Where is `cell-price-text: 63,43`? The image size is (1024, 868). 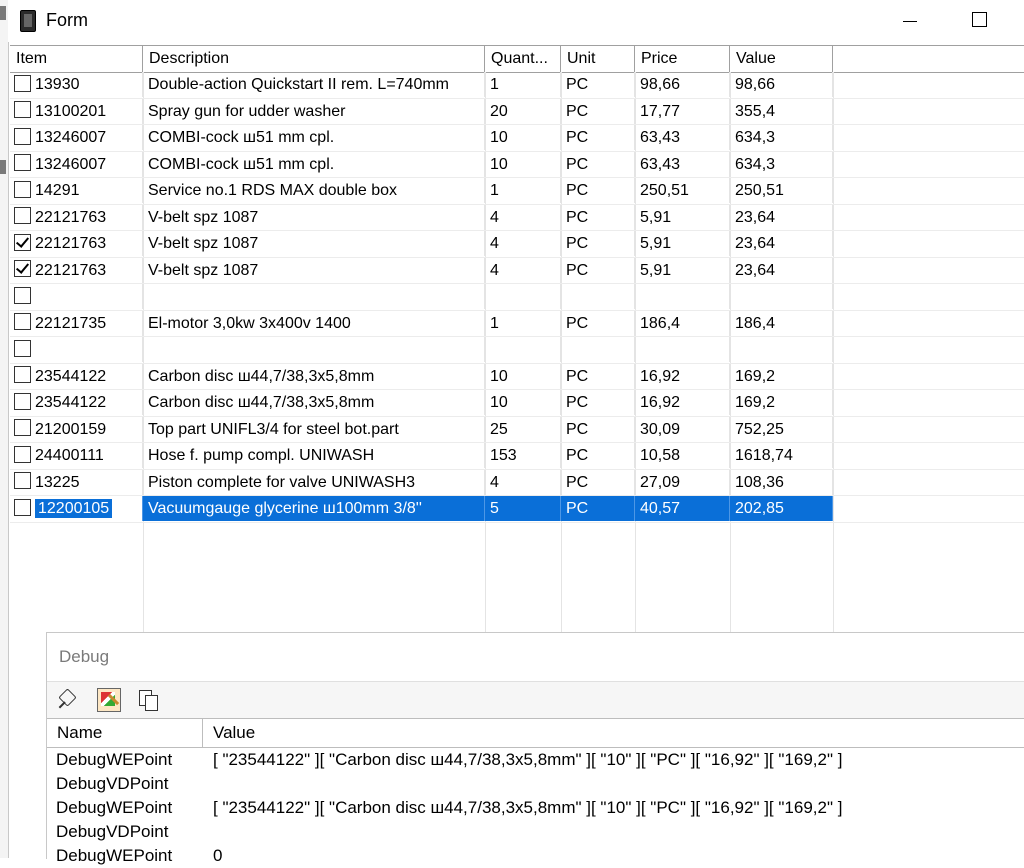
cell-price-text: 63,43 is located at coordinates (660, 164).